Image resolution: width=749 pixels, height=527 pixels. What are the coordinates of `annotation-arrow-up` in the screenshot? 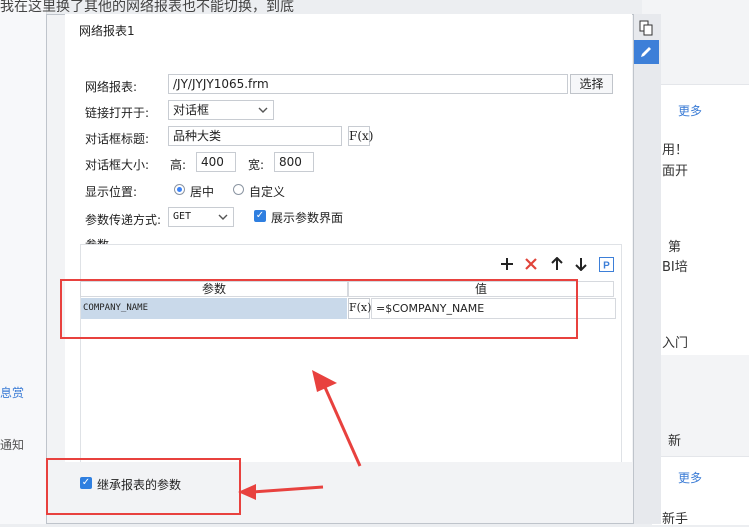 It's located at (342, 425).